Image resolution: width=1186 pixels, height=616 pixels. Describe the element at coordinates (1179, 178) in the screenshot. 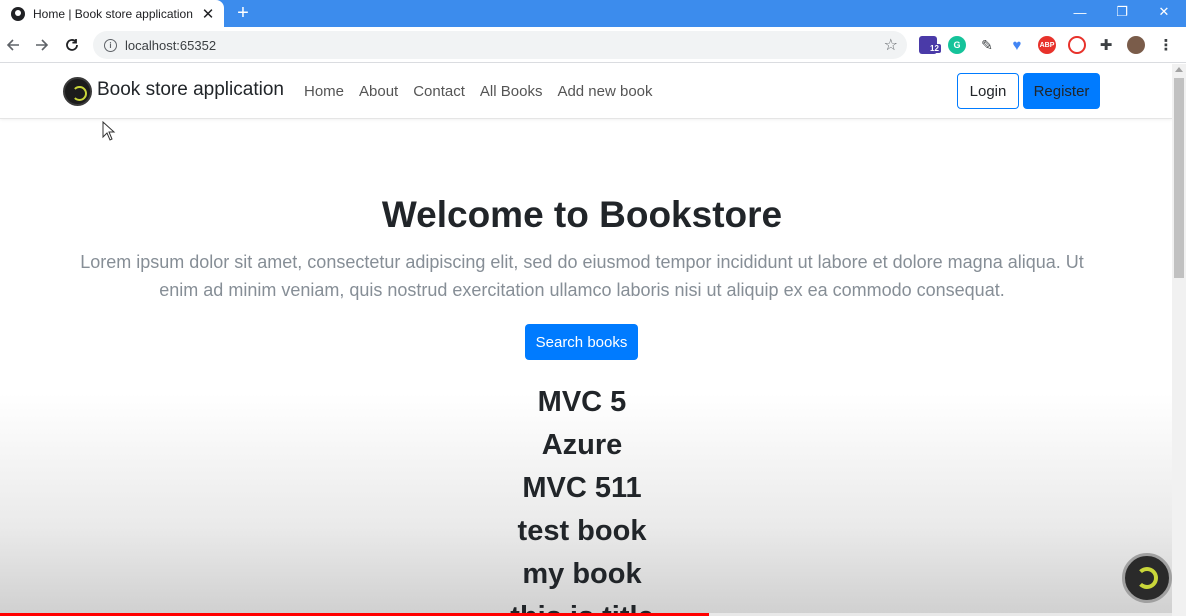

I see `scrollbar-thumb` at that location.